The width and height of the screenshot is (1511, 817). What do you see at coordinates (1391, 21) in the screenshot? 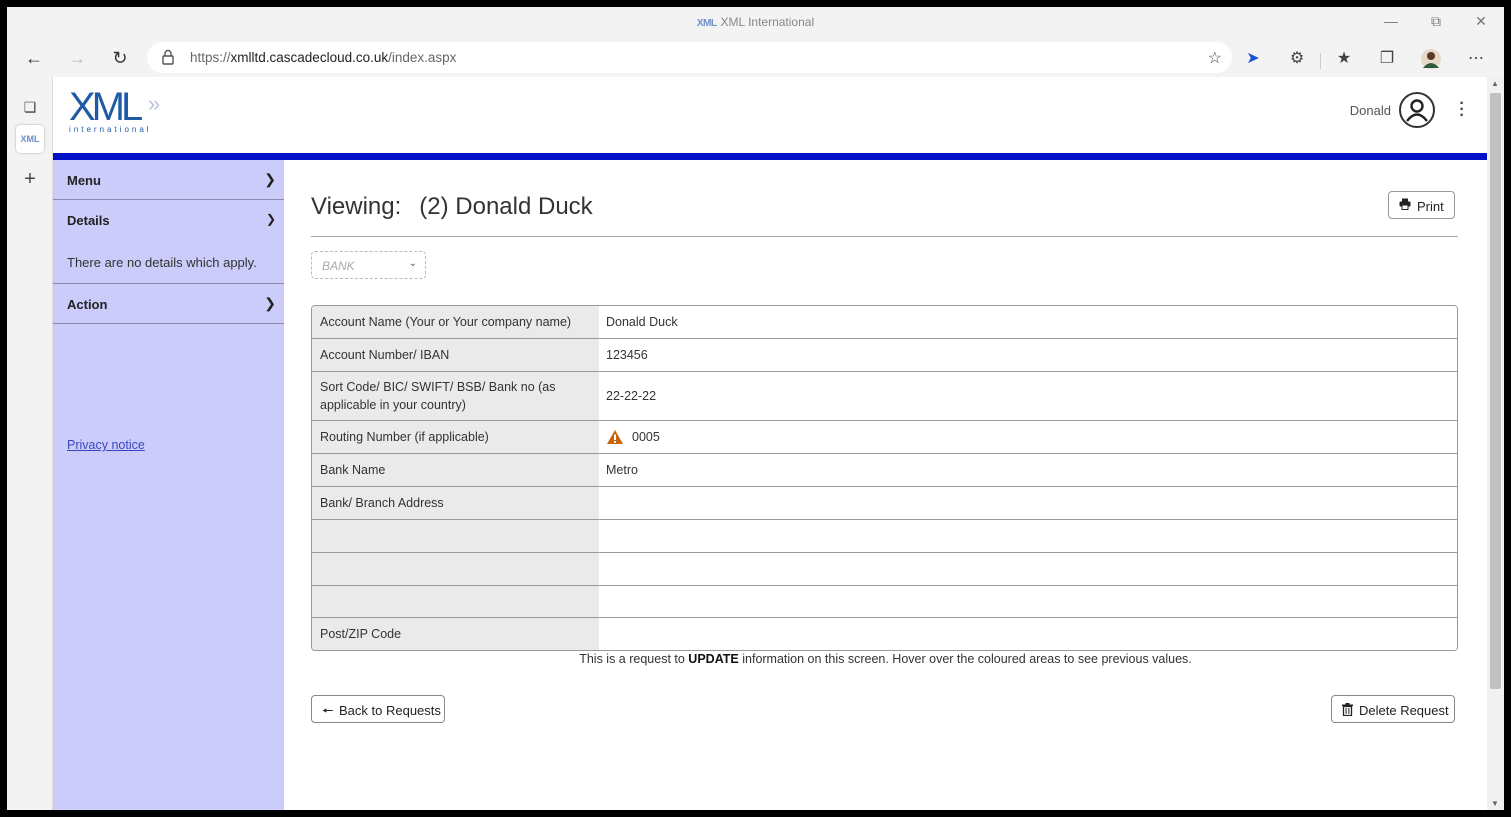
I see `minimize-icon: —` at bounding box center [1391, 21].